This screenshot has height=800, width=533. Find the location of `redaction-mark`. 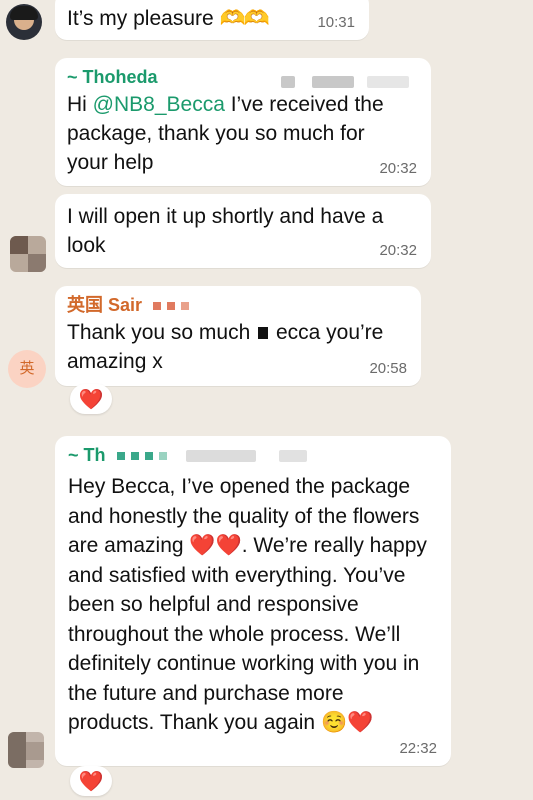

redaction-mark is located at coordinates (263, 333).